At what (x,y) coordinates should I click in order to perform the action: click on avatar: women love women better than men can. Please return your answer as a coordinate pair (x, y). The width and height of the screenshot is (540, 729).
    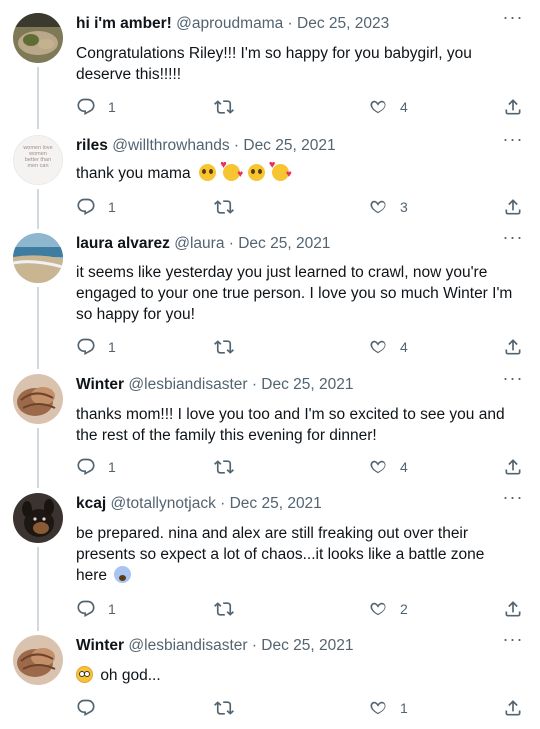
    Looking at the image, I should click on (38, 160).